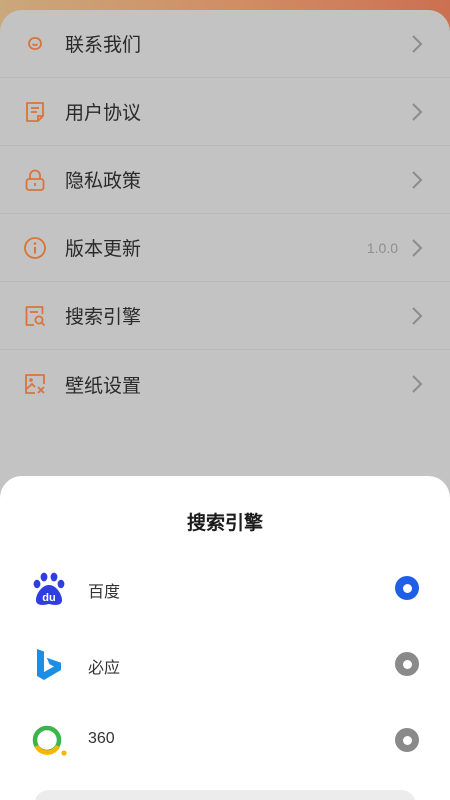  Describe the element at coordinates (103, 181) in the screenshot. I see `menu-item-label: 隐私政策` at that location.